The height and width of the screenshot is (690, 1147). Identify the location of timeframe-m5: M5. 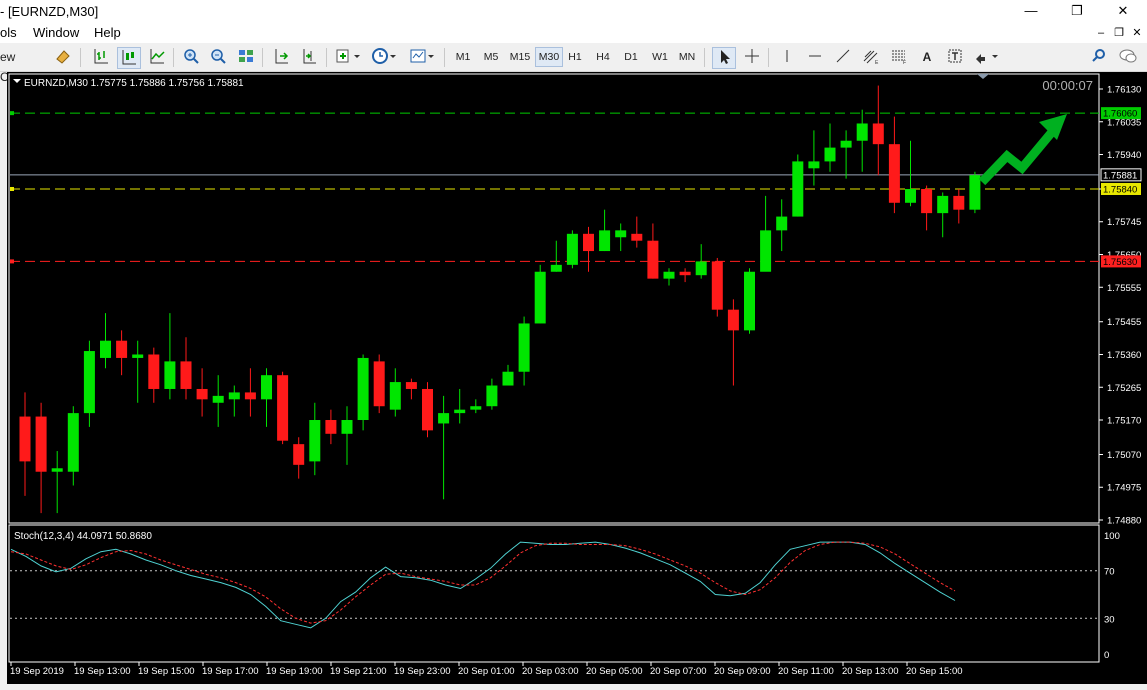
(491, 57).